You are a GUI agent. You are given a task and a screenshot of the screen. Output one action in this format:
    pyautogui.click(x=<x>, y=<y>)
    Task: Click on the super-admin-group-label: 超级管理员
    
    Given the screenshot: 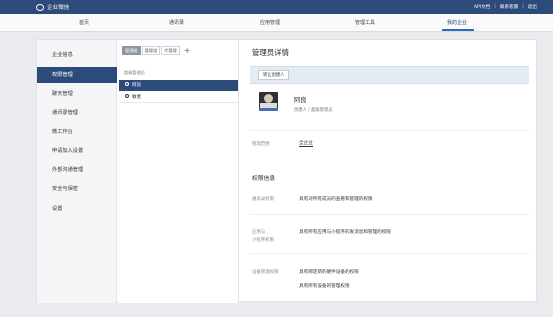 What is the action you would take?
    pyautogui.click(x=134, y=72)
    